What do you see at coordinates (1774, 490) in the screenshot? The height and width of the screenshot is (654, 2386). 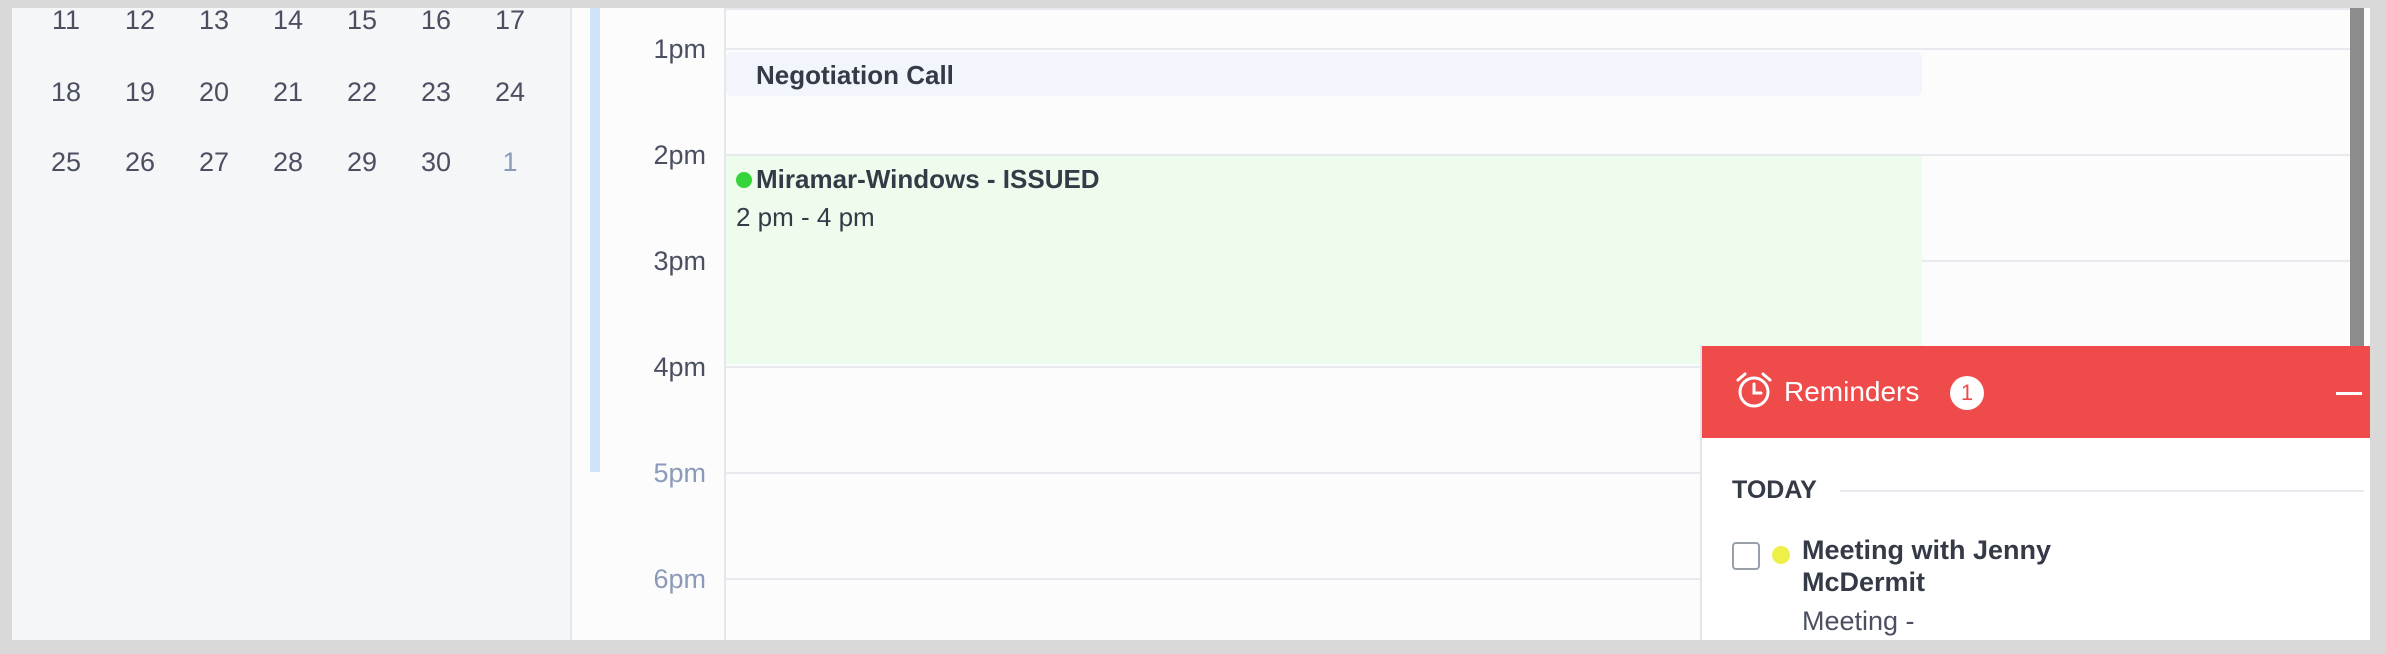 I see `reminders-section-heading: TODAY` at bounding box center [1774, 490].